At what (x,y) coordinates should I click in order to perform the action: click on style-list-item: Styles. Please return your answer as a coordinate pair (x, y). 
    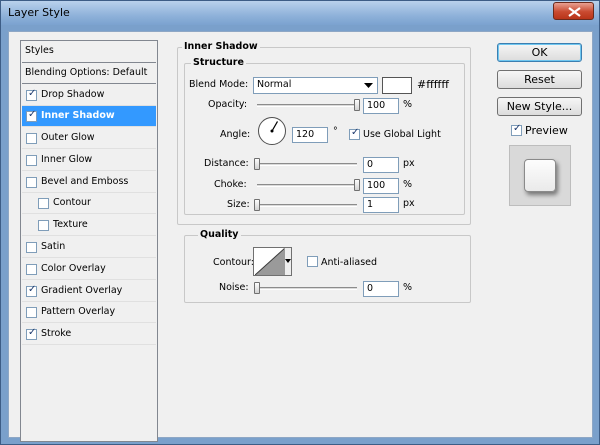
    Looking at the image, I should click on (89, 52).